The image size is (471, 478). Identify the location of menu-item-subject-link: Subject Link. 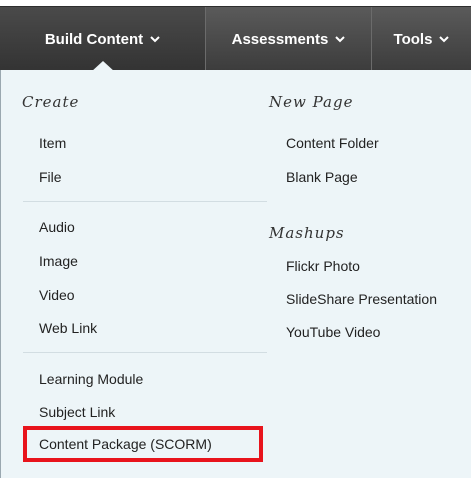
(77, 412).